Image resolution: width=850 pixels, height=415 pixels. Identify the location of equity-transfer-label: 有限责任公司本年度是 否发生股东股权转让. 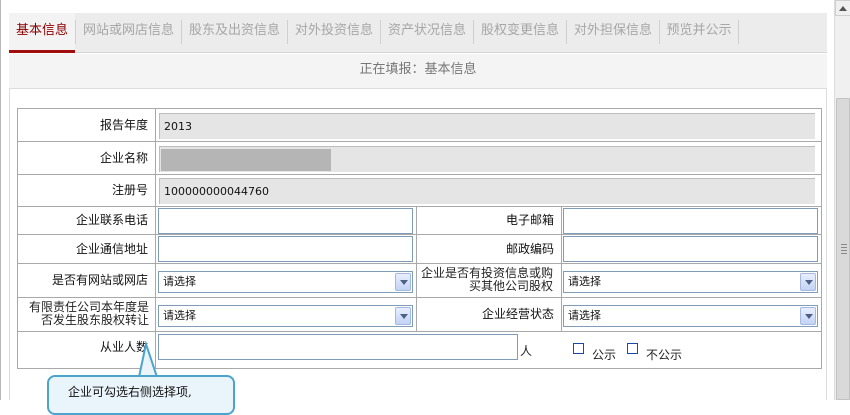
(86, 314).